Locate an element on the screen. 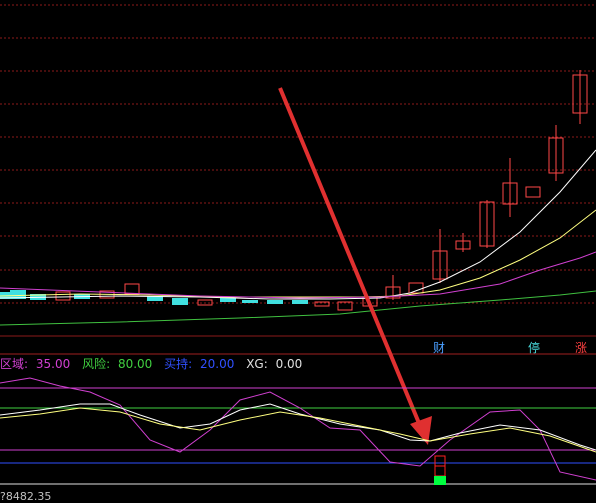 Image resolution: width=596 pixels, height=503 pixels. indicator-legend: 区域: 35.00 风险: 80.00 买持: 20.00 XG: 0.00 is located at coordinates (155, 364).